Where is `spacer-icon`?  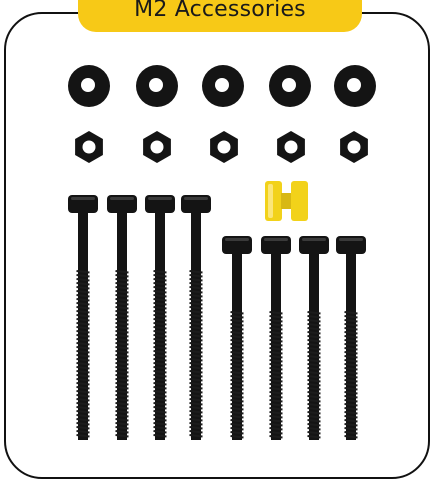
spacer-icon is located at coordinates (286, 201).